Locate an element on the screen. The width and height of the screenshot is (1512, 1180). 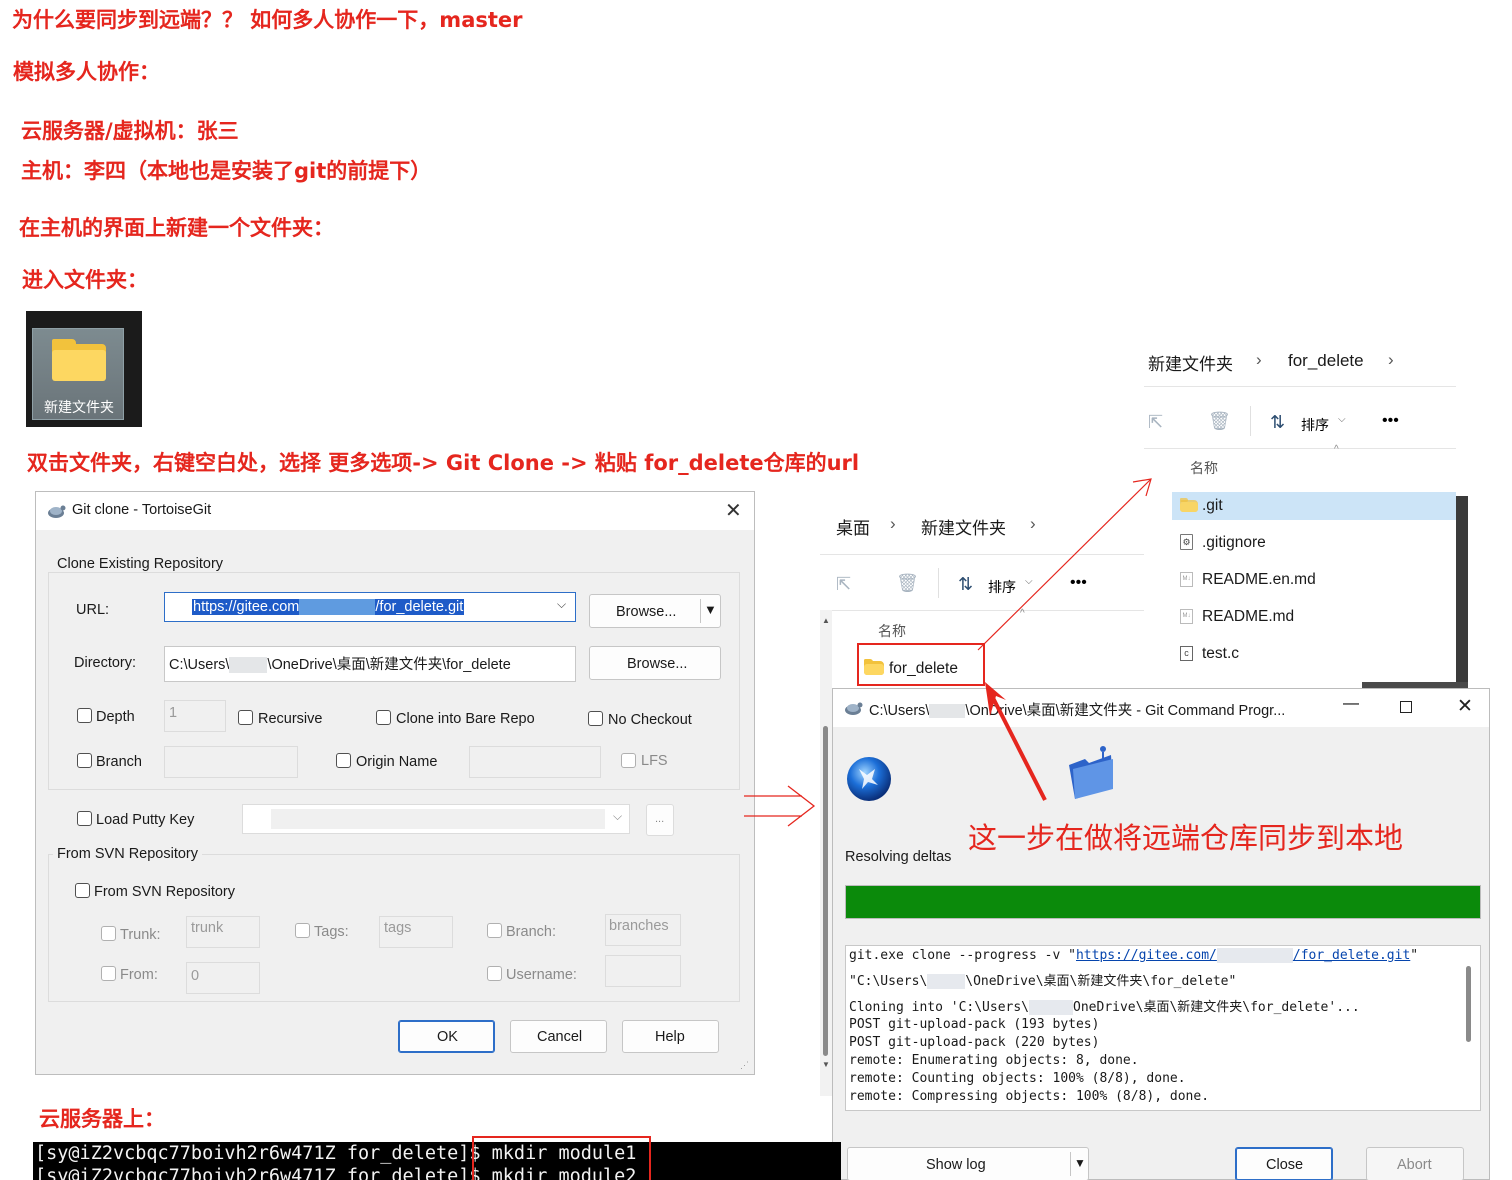
recursive-label: Recursive is located at coordinates (290, 719).